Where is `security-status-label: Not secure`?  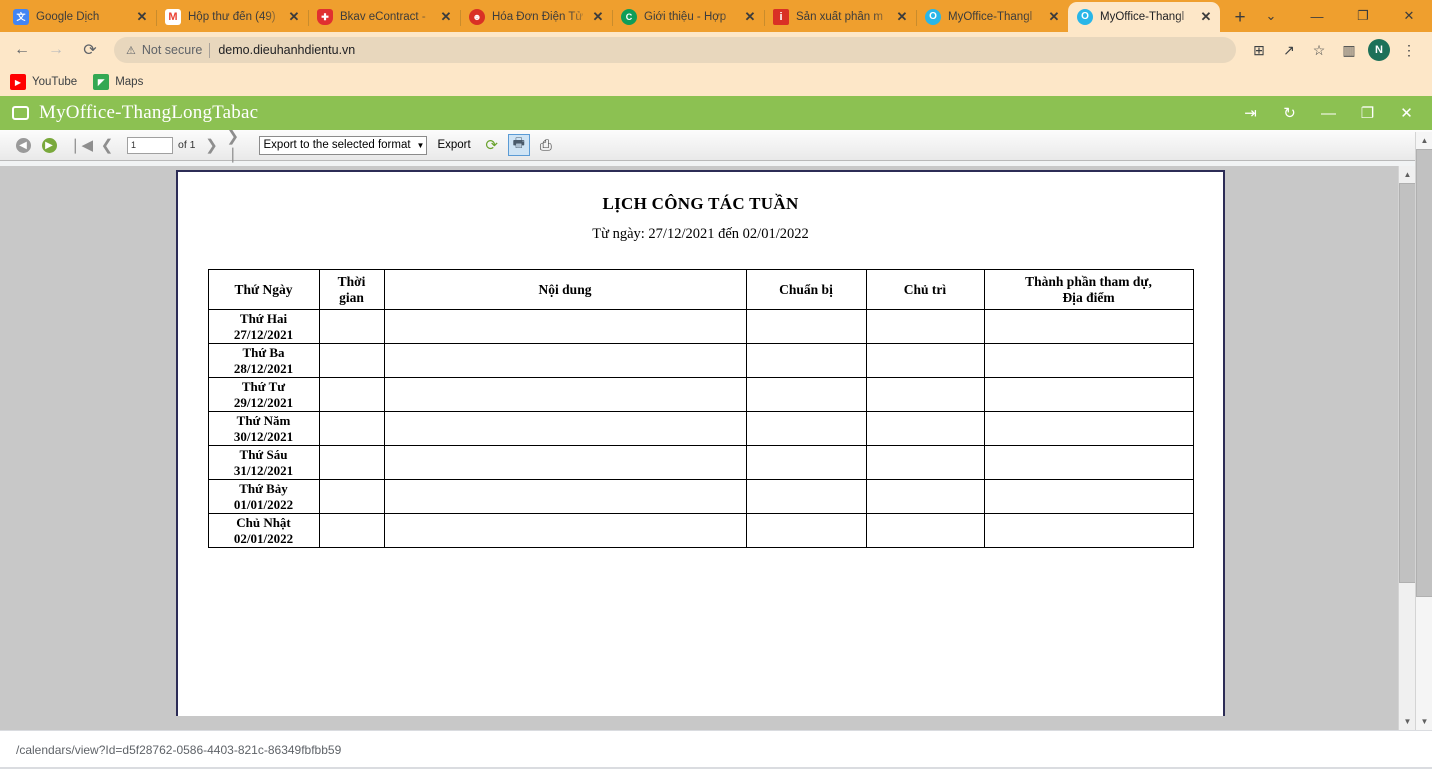 security-status-label: Not secure is located at coordinates (172, 50).